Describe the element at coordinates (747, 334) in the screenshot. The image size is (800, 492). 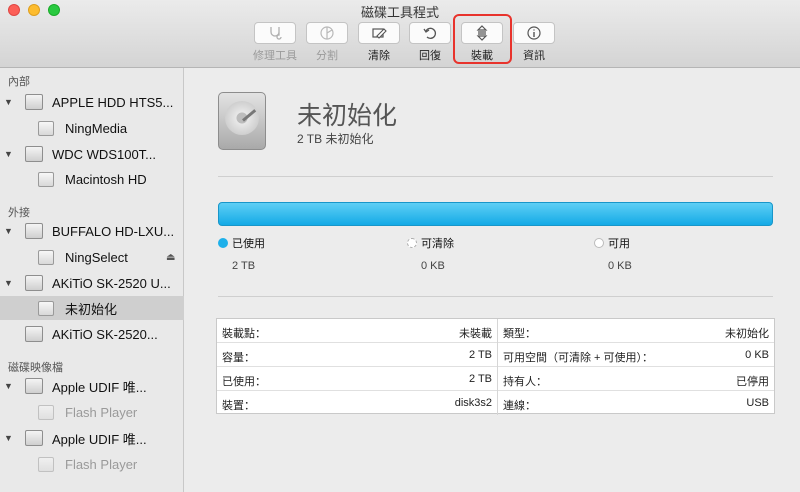
I see `info-value: 未初始化` at that location.